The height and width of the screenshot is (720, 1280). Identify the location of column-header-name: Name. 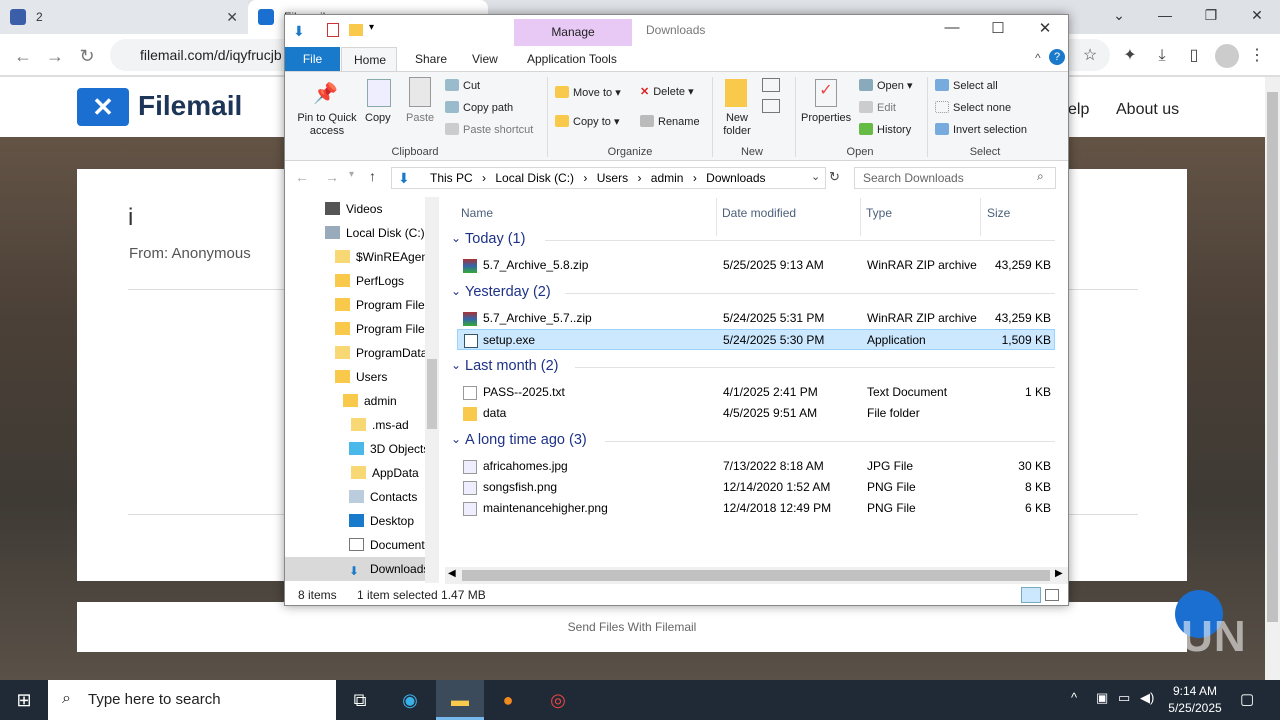
(477, 213).